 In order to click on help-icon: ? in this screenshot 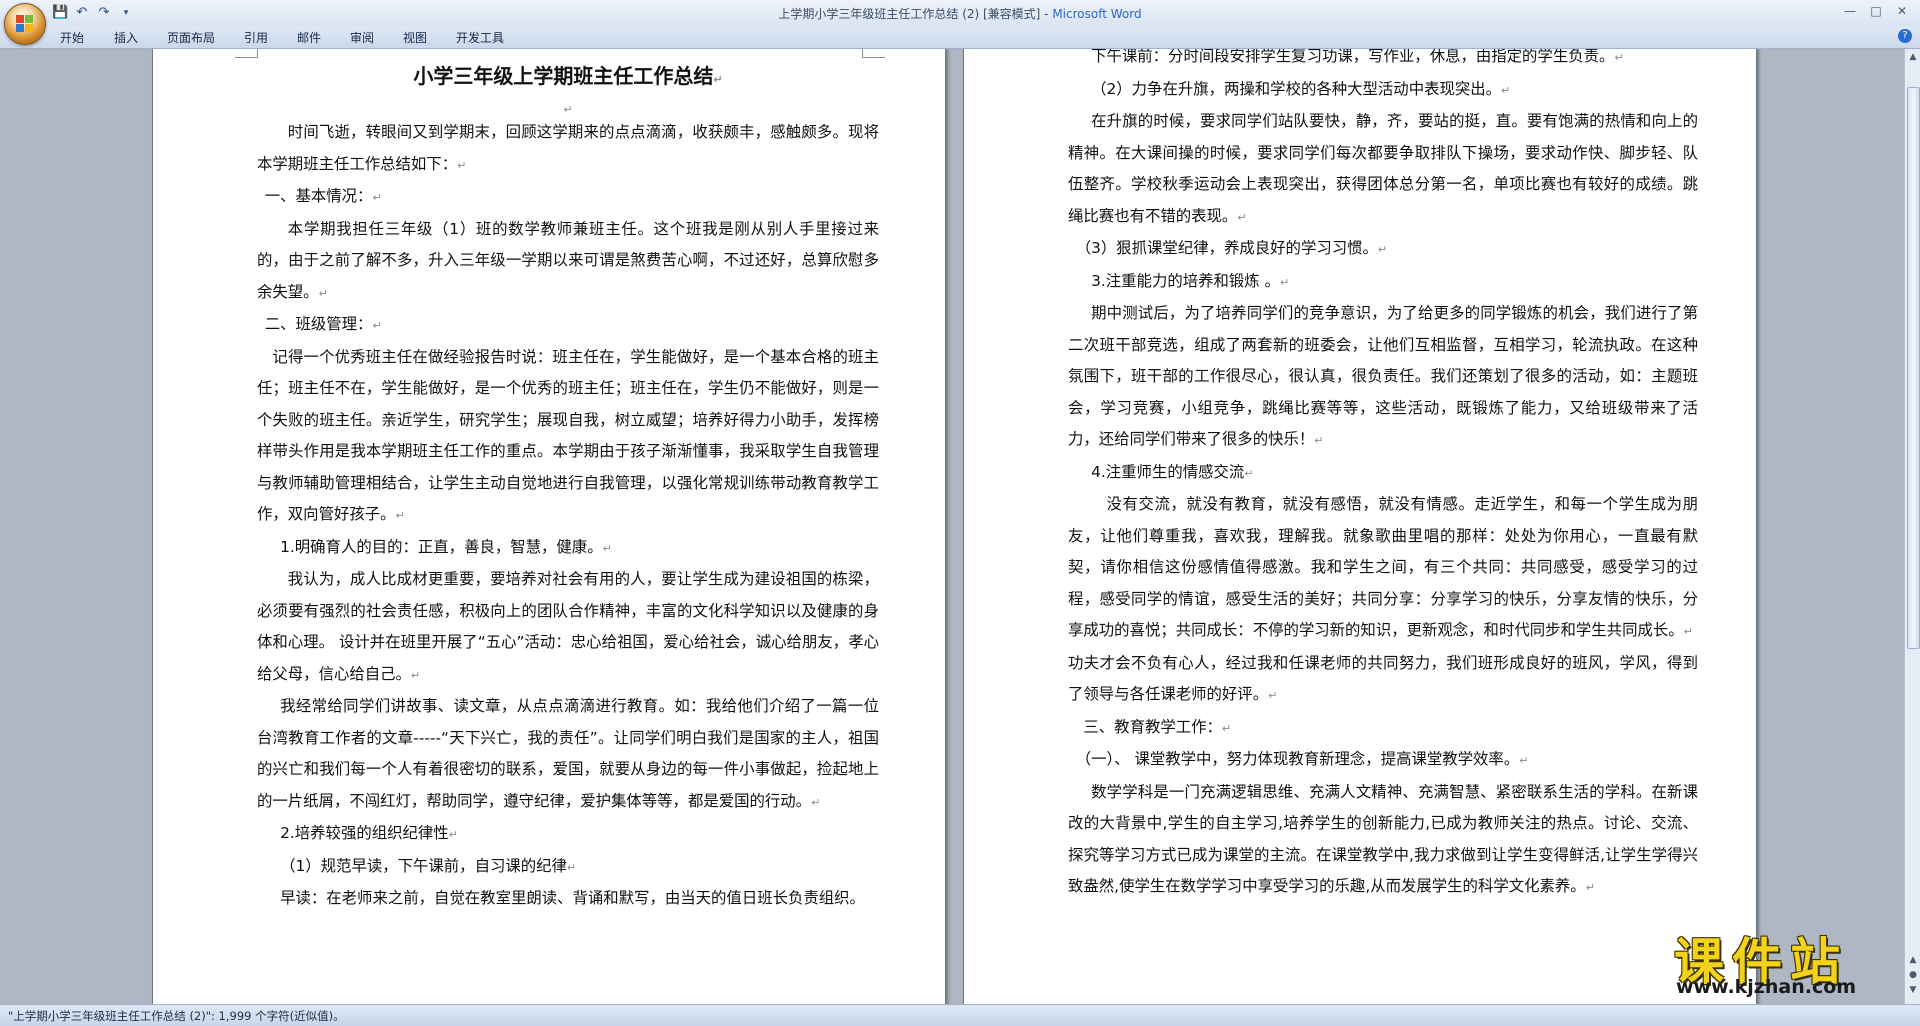, I will do `click(1905, 36)`.